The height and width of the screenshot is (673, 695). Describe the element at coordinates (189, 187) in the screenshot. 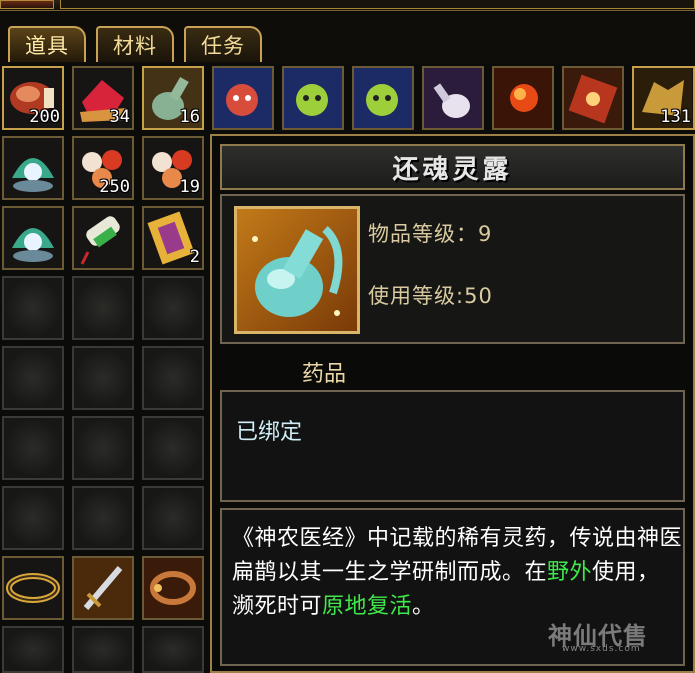

I see `item-quantity: 19` at that location.